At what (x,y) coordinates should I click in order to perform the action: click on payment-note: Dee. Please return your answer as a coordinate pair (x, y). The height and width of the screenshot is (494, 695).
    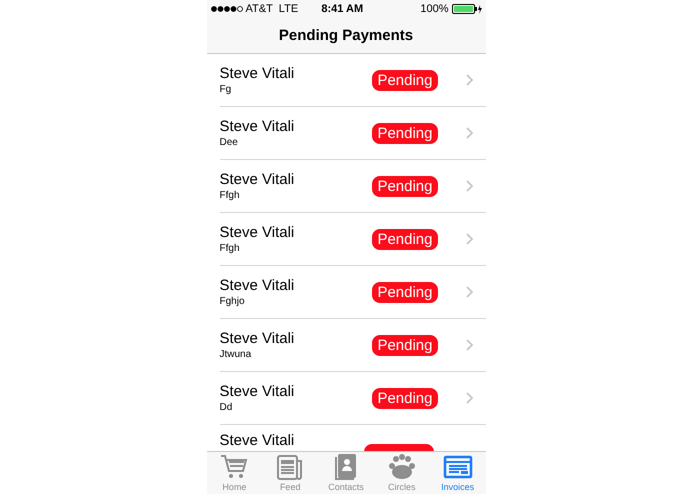
    Looking at the image, I should click on (229, 142).